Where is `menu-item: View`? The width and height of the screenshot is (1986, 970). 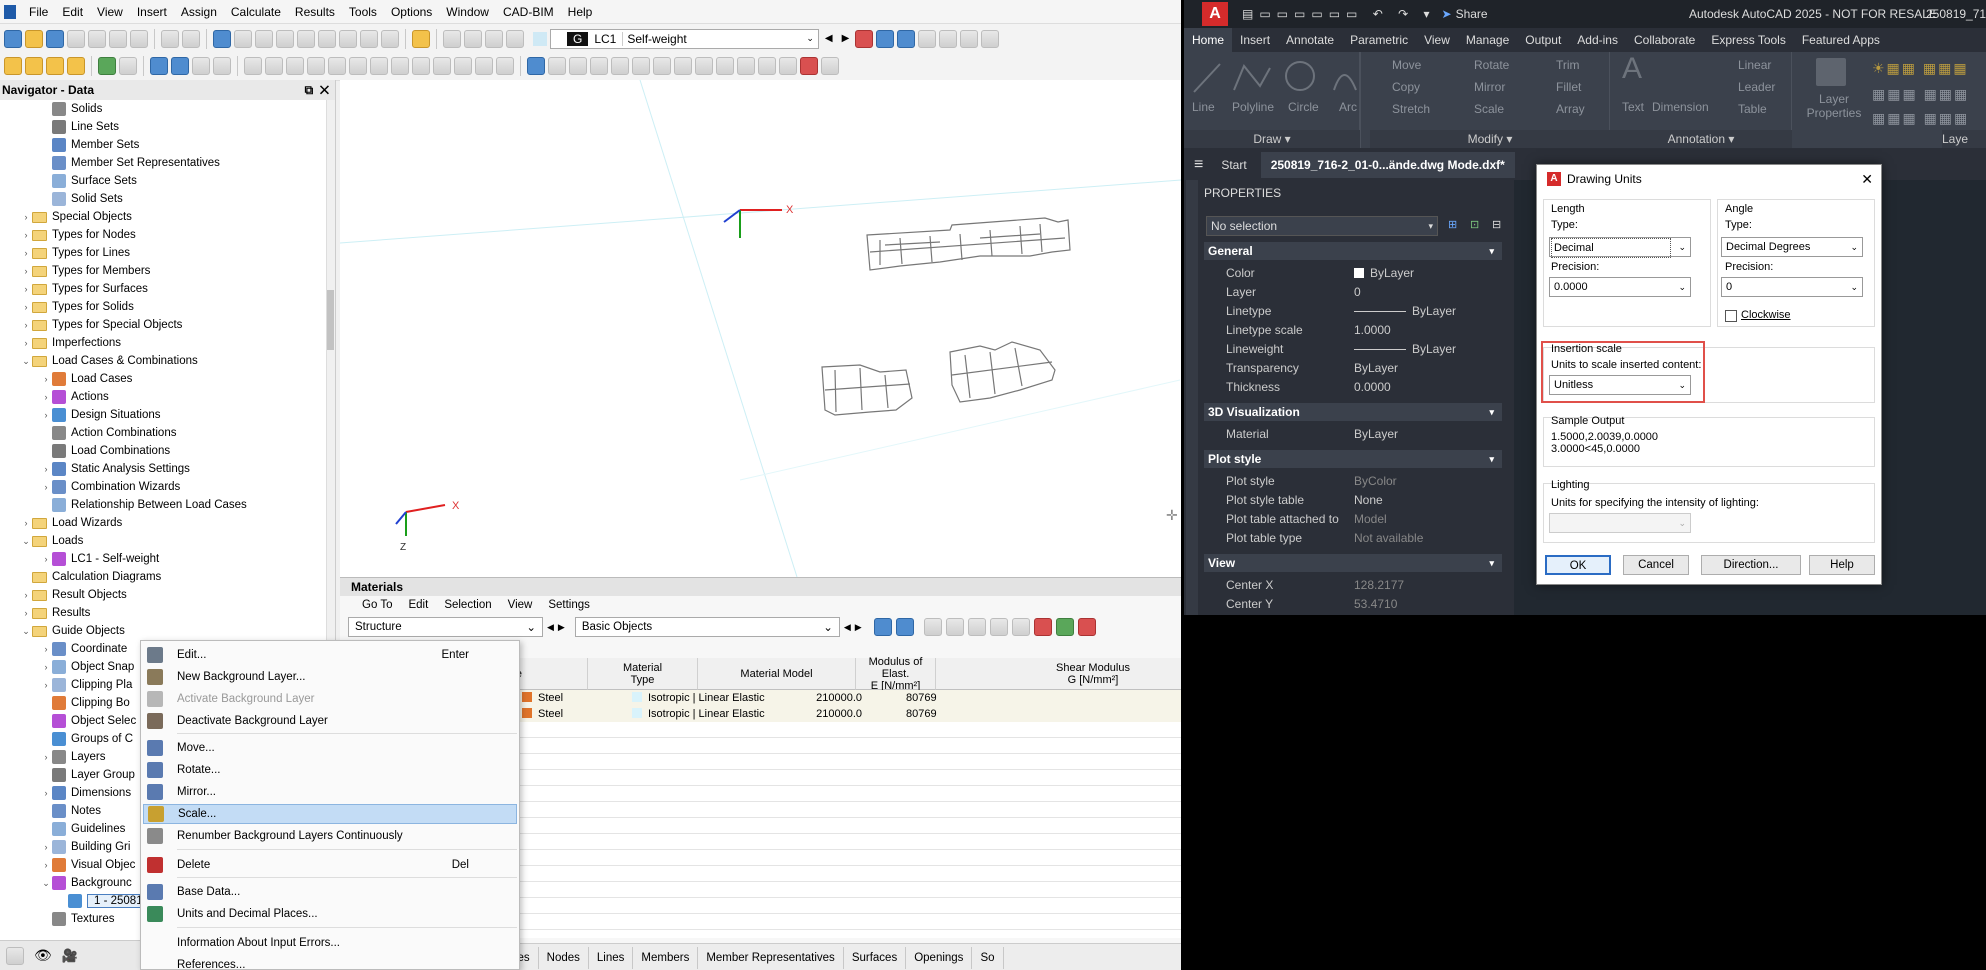
menu-item: View is located at coordinates (110, 12).